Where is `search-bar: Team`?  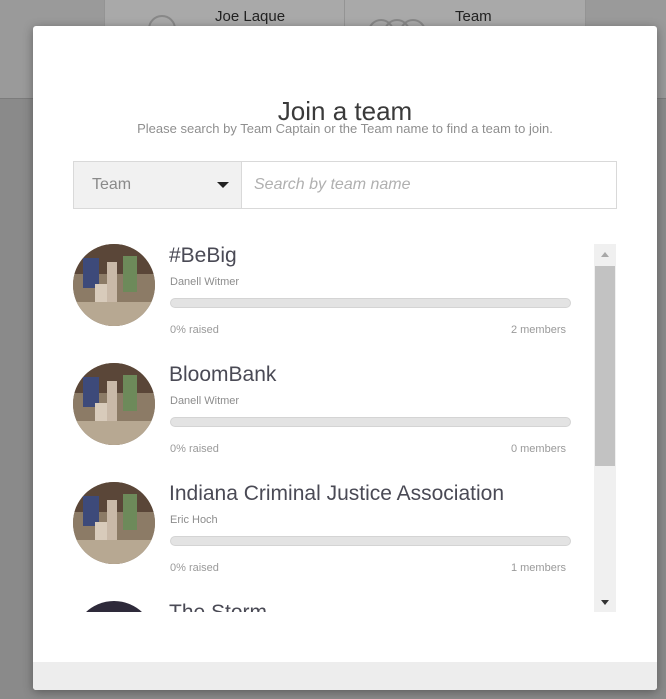
search-bar: Team is located at coordinates (345, 185).